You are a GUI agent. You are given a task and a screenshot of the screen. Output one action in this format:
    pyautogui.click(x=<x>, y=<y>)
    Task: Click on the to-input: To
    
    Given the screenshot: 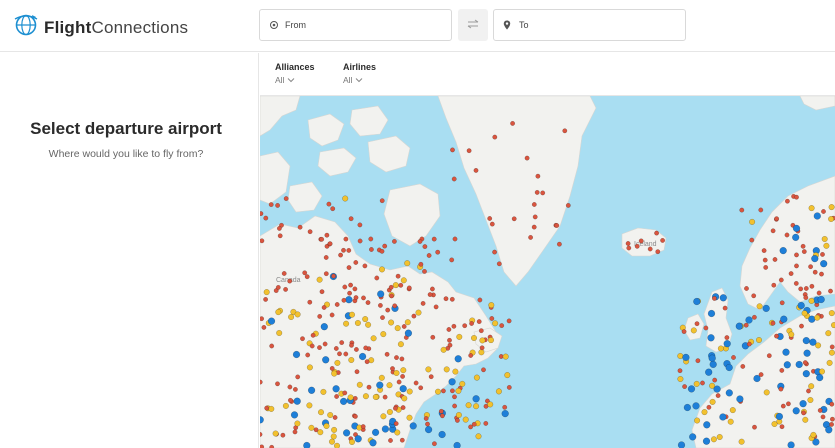 What is the action you would take?
    pyautogui.click(x=589, y=25)
    